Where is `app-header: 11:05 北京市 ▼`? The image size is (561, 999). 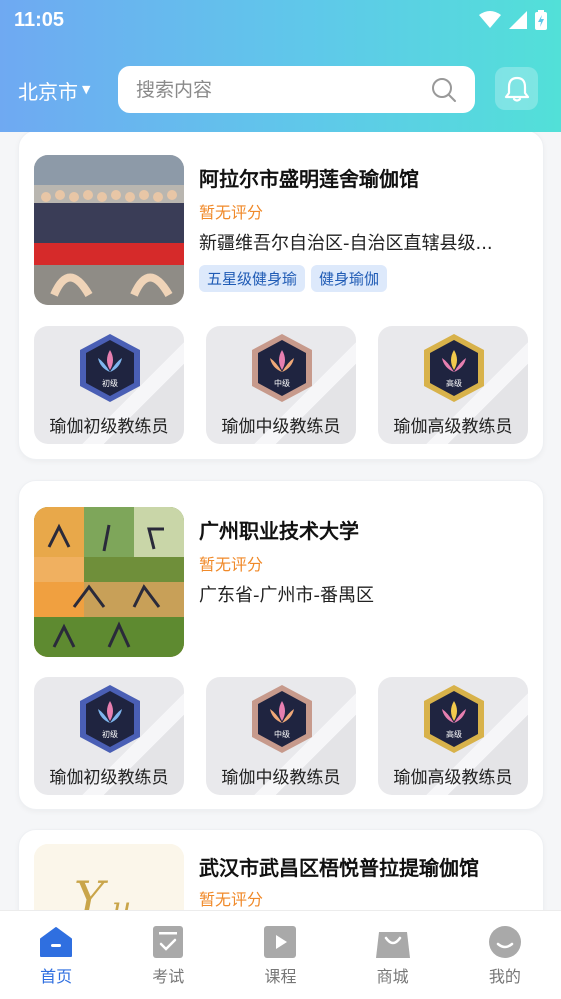
app-header: 11:05 北京市 ▼ is located at coordinates (280, 66).